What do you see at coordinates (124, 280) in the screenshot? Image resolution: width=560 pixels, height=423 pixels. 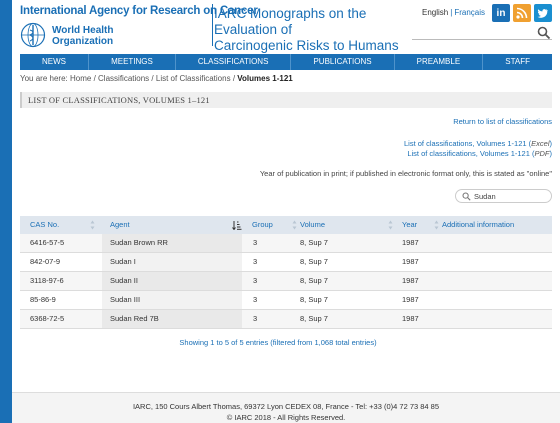 I see `cell-agent: Sudan II` at bounding box center [124, 280].